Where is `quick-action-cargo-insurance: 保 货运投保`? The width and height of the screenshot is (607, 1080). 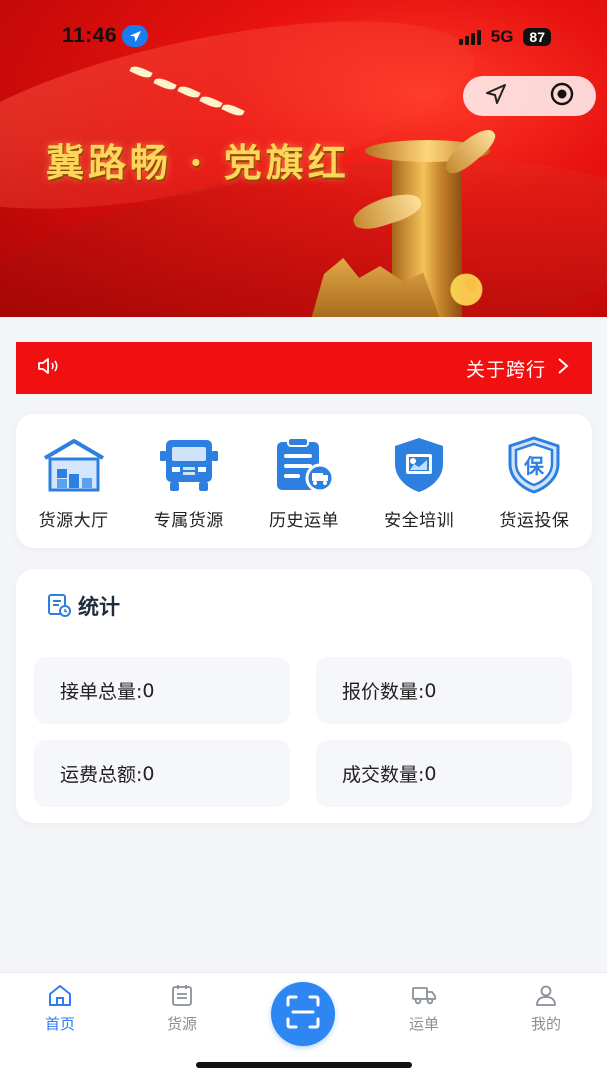 quick-action-cargo-insurance: 保 货运投保 is located at coordinates (534, 492).